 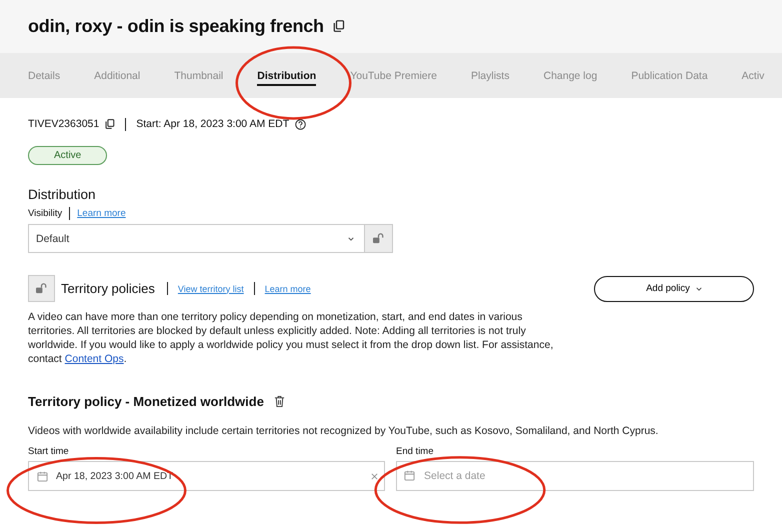 What do you see at coordinates (415, 451) in the screenshot?
I see `field-label: End time` at bounding box center [415, 451].